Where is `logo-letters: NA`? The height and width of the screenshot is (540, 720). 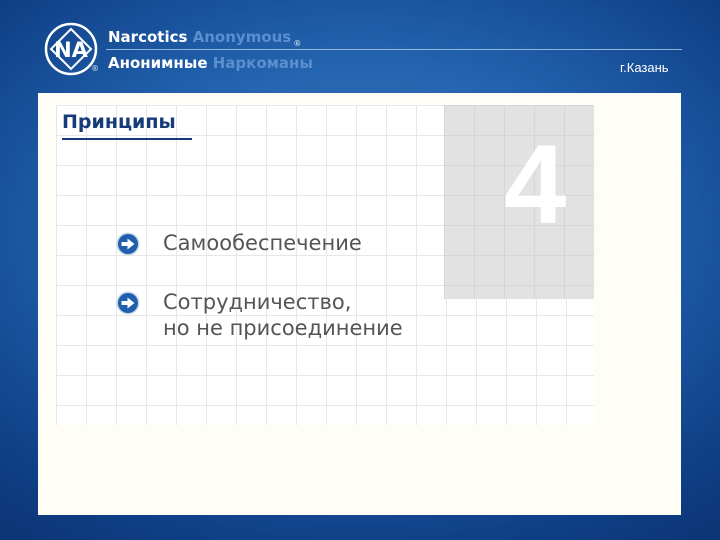
logo-letters: NA is located at coordinates (71, 50).